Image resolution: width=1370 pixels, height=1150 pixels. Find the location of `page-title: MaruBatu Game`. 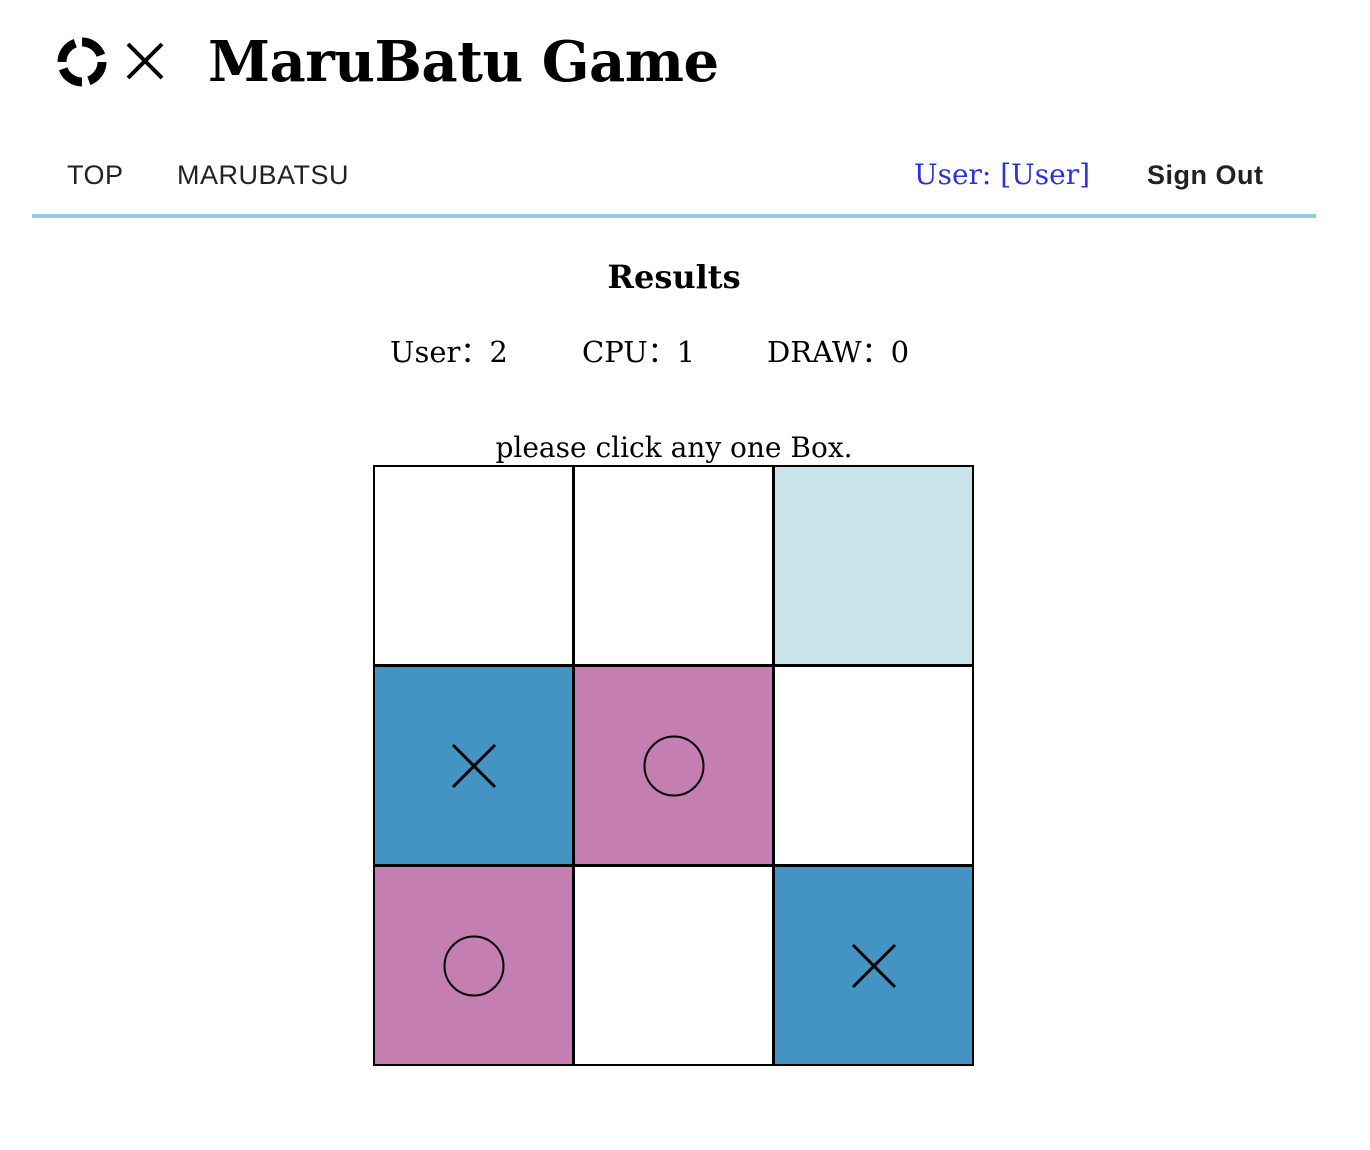

page-title: MaruBatu Game is located at coordinates (463, 62).